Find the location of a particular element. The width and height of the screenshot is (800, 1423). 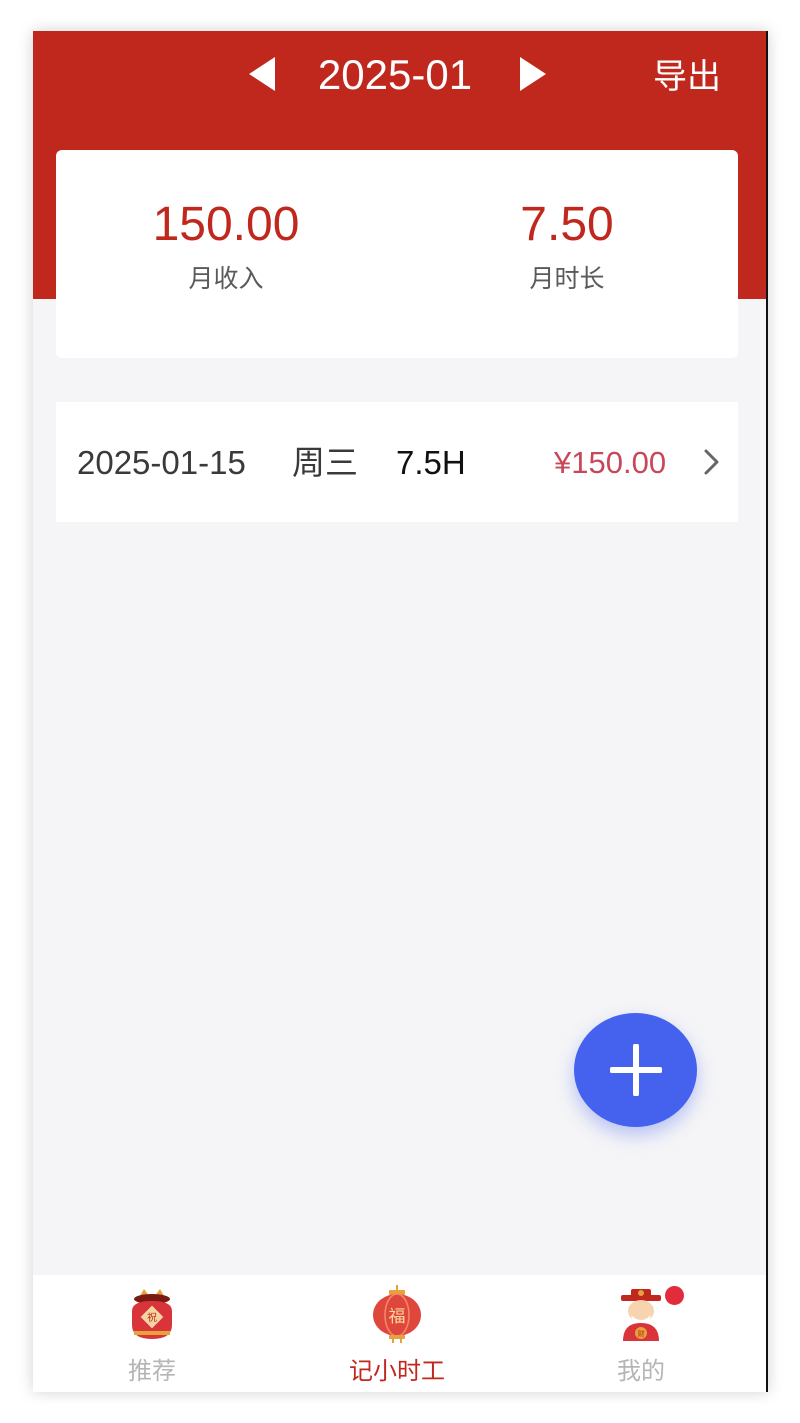

svg-text: 财 is located at coordinates (641, 1333).